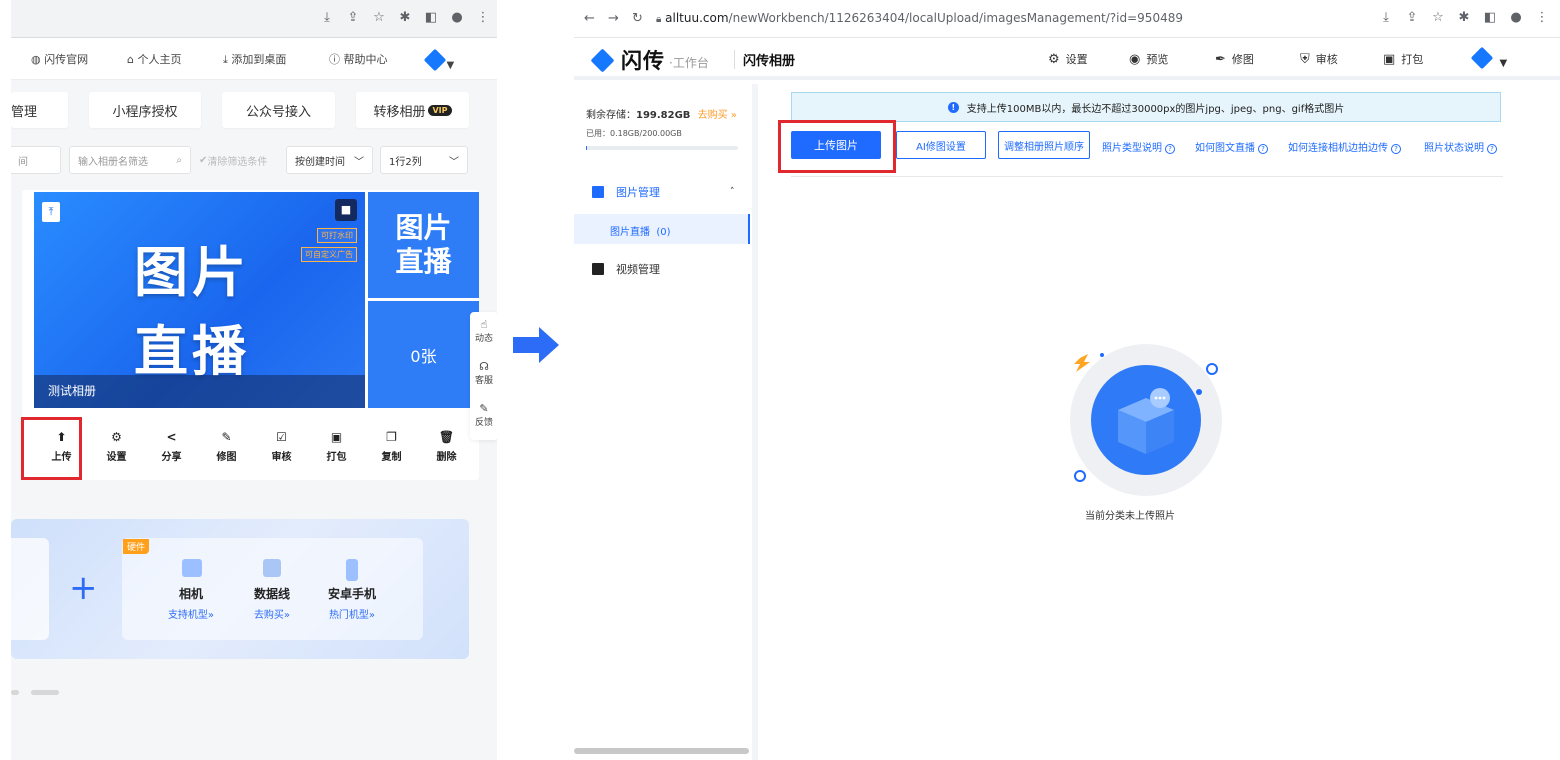  I want to click on album-action-bar: ⬆ 上传 ⚙ 设置 < 分享 ✎ 修图 ☑ 审核 ▣ 打包 ❐ 复制 🗑 删除, so click(254, 450).